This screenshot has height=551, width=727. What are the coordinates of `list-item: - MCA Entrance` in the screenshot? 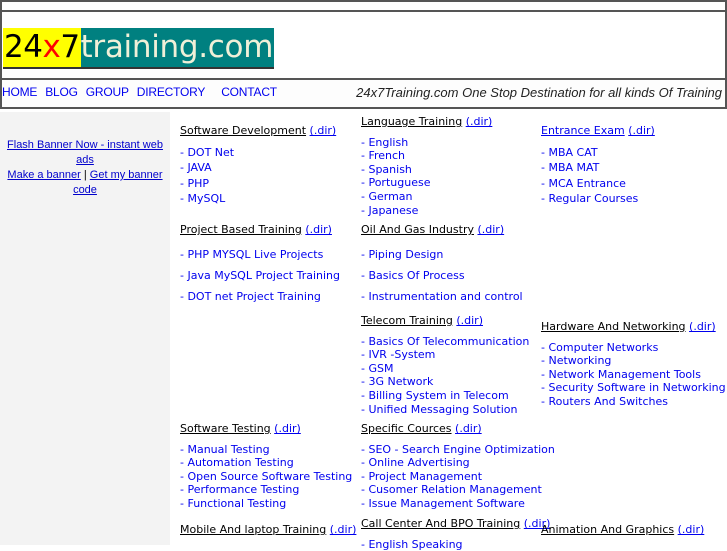 It's located at (598, 184).